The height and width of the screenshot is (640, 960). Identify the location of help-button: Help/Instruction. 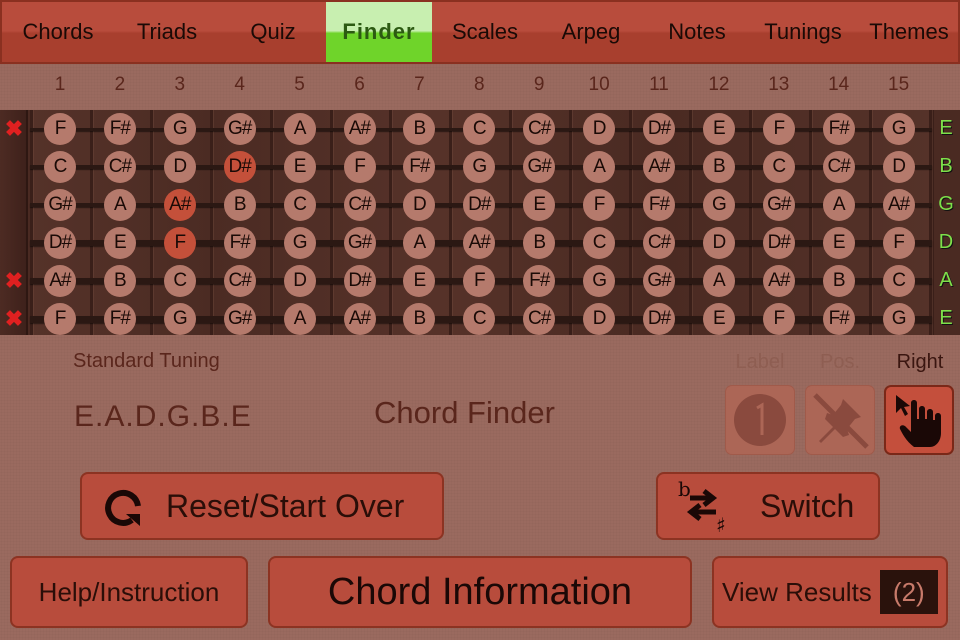
(129, 592).